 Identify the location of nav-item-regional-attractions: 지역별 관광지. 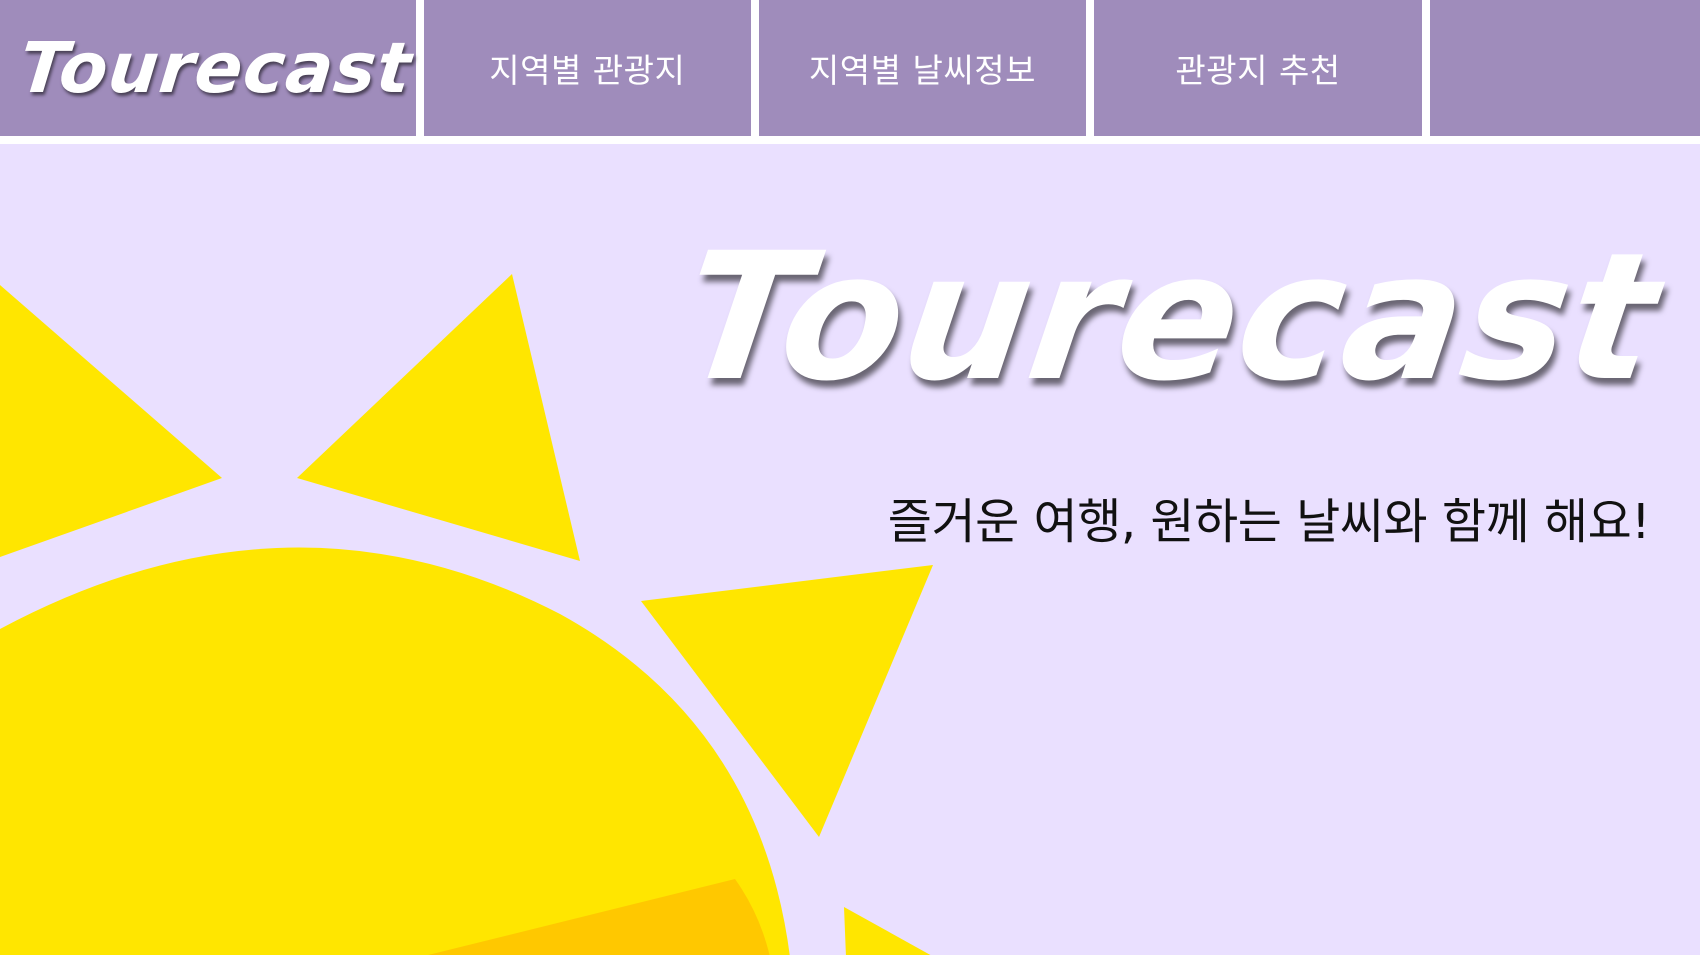
(587, 68).